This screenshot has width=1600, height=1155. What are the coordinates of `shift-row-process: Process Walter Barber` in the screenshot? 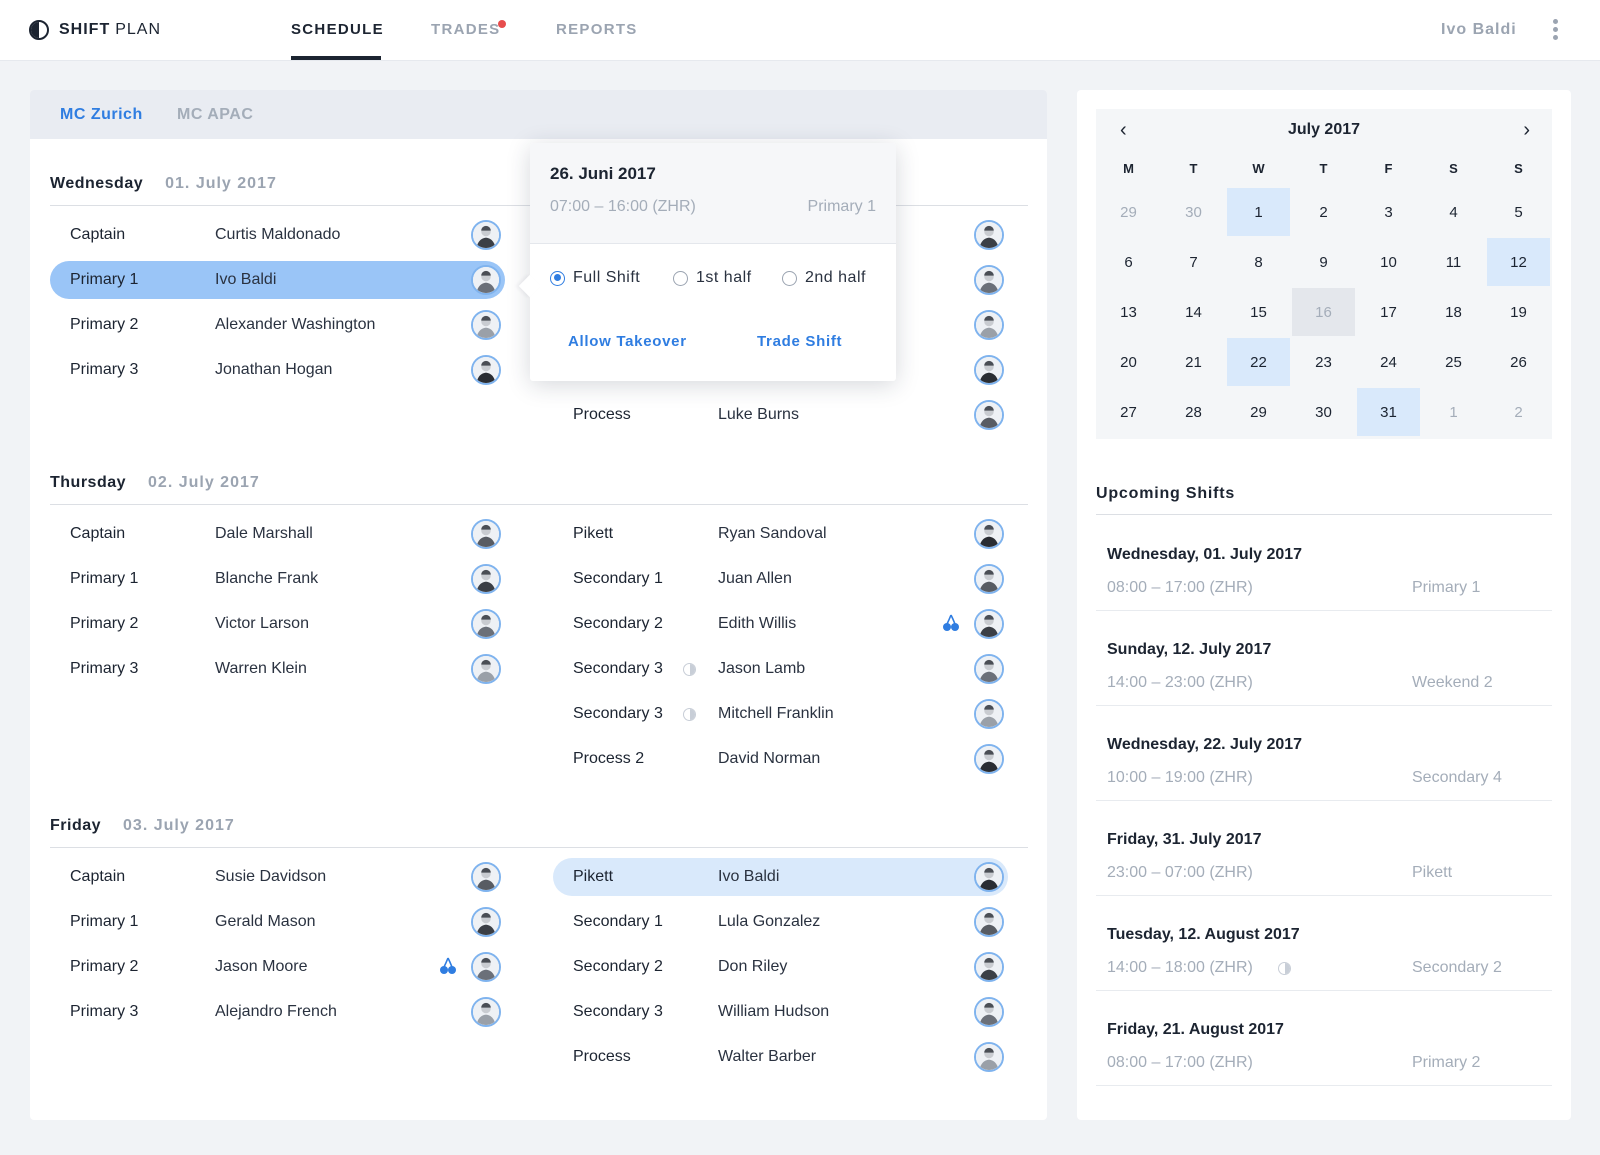 It's located at (780, 1057).